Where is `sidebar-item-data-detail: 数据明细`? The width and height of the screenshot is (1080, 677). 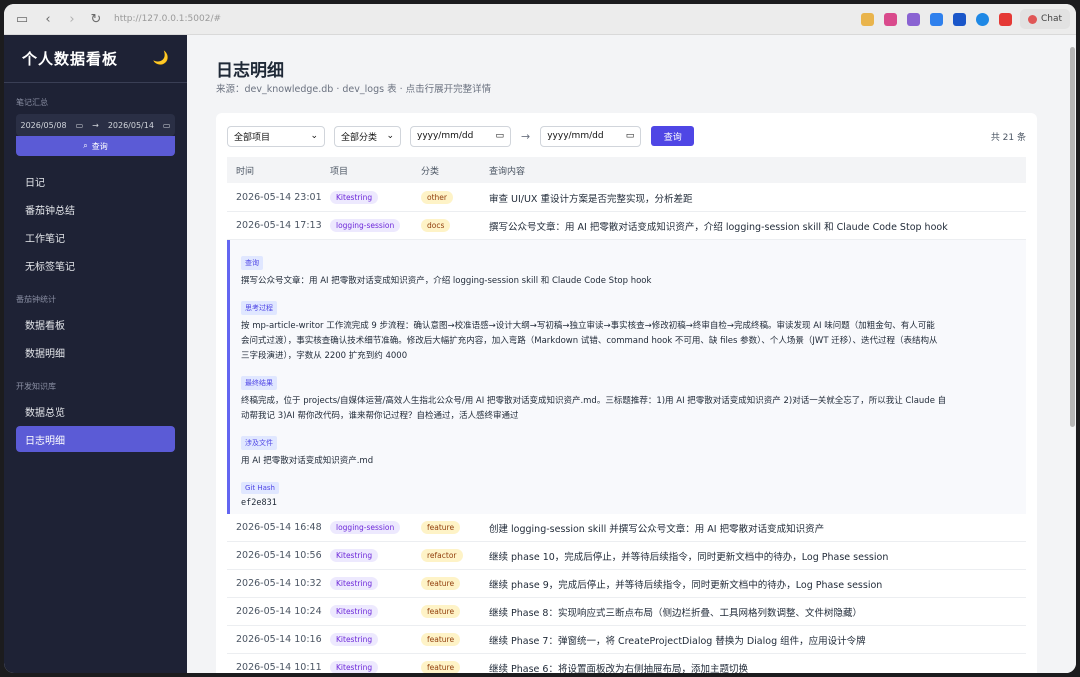
sidebar-item-data-detail: 数据明细 is located at coordinates (95, 352).